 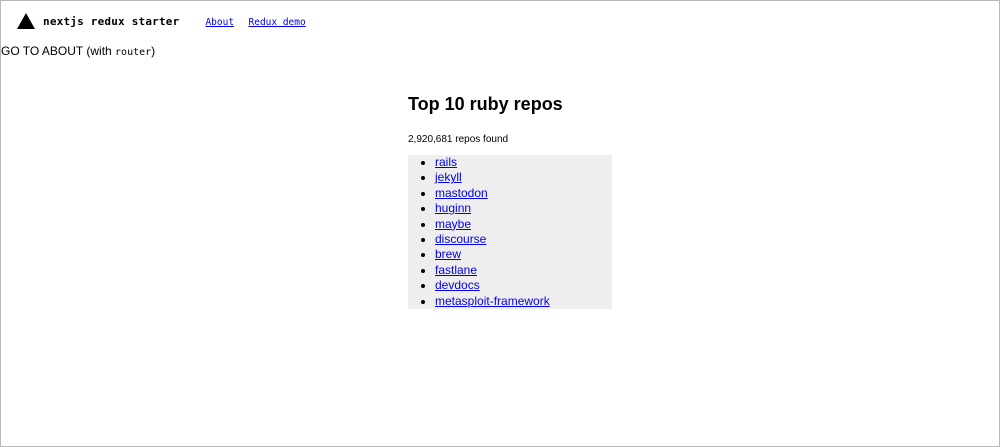 I want to click on repo-count: 2,920,681 repos found, so click(x=458, y=139).